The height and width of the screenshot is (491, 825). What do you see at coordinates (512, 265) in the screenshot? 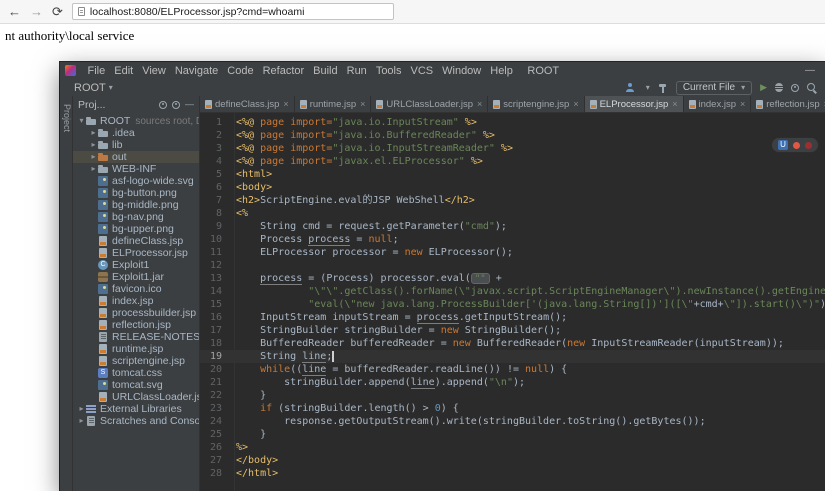
I see `code-line-12: 12` at bounding box center [512, 265].